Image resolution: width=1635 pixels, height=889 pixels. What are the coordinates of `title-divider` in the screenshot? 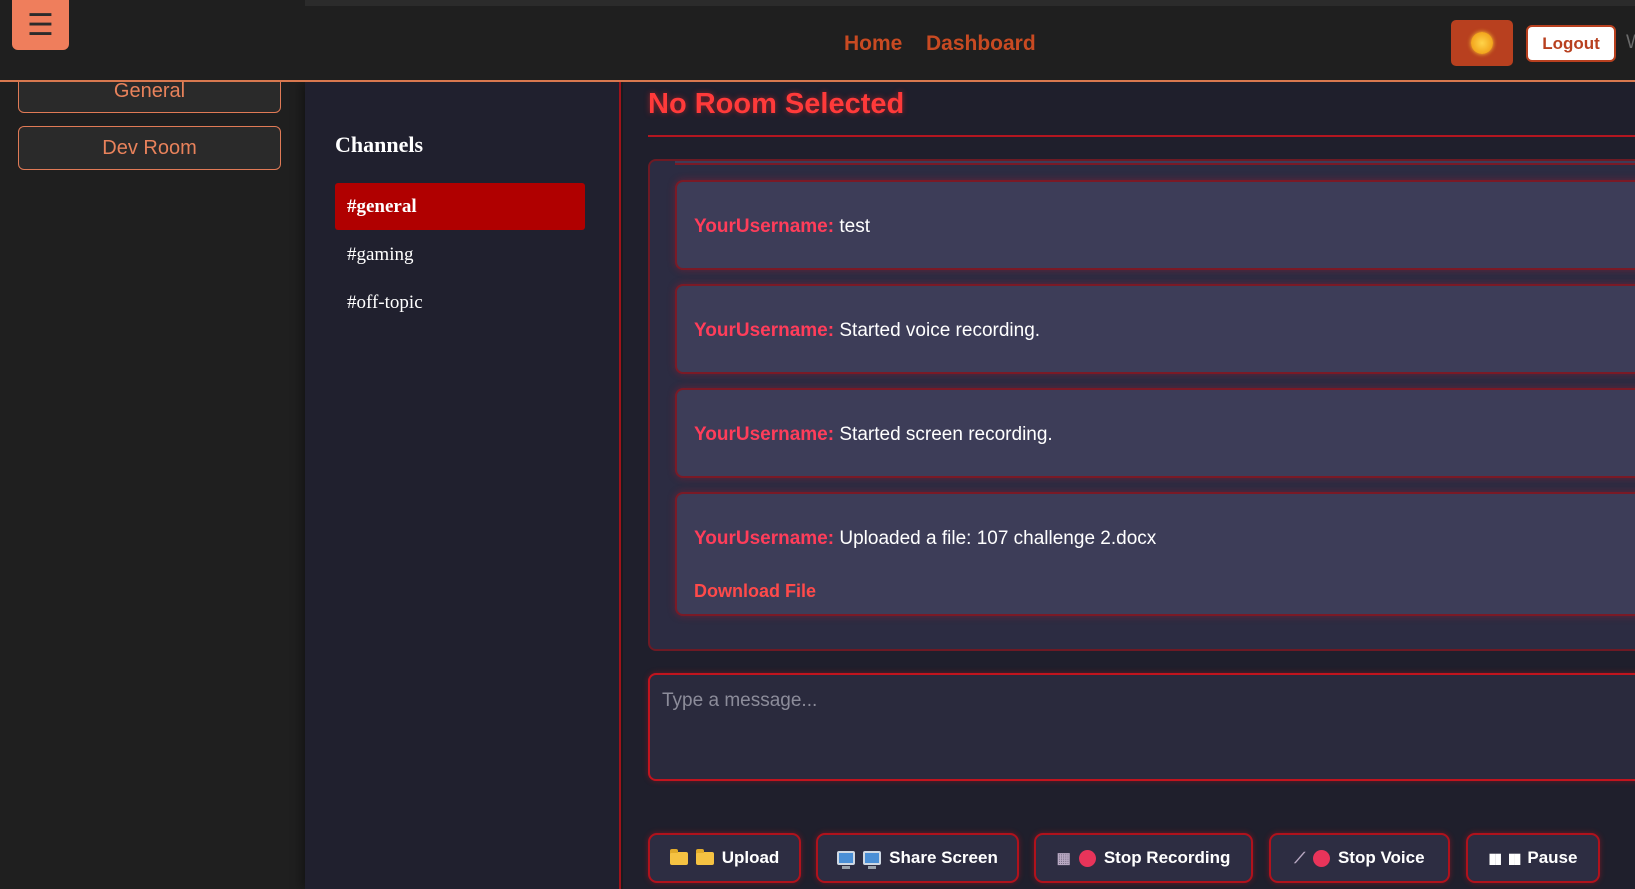 It's located at (1141, 136).